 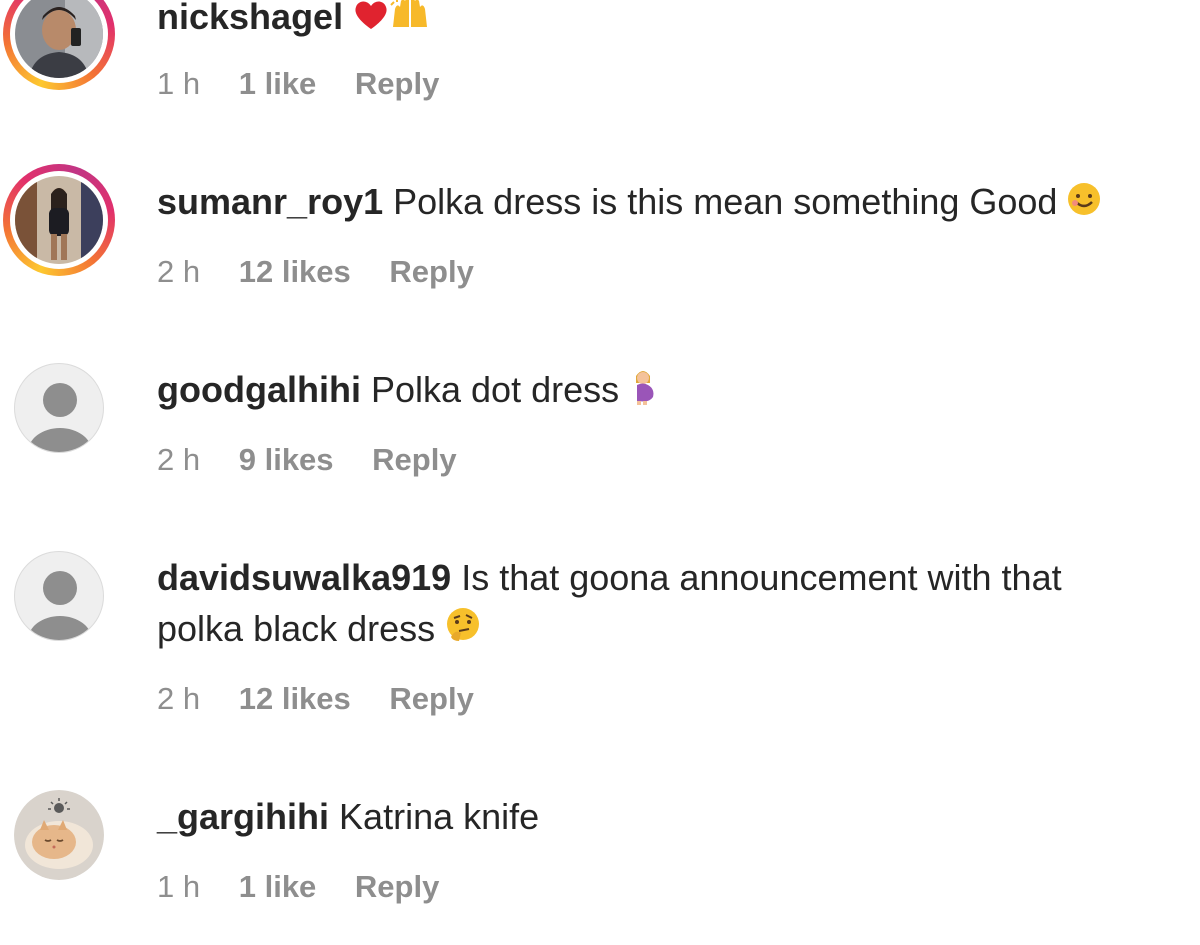 I want to click on smiling-face-emoji-icon, so click(x=1084, y=204).